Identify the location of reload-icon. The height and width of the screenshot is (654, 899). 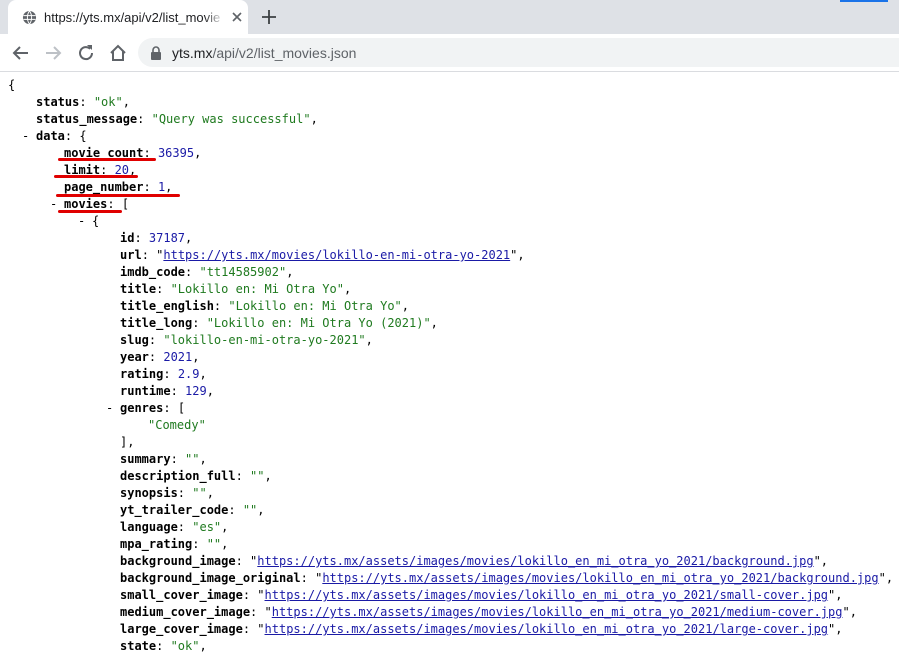
(86, 53).